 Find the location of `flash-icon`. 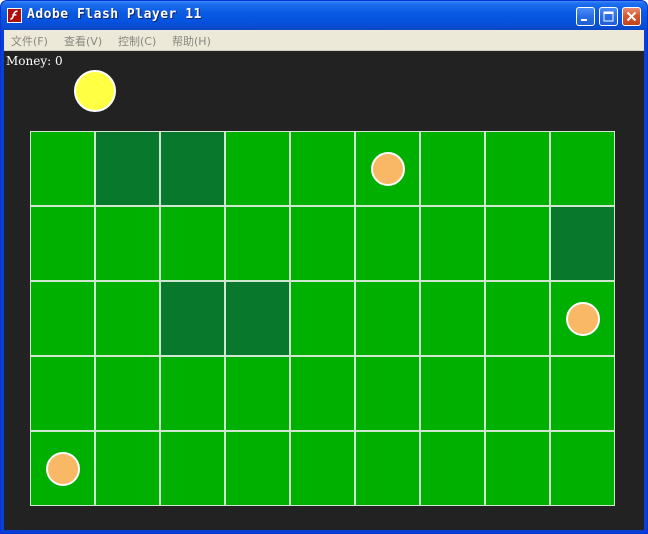

flash-icon is located at coordinates (14, 15).